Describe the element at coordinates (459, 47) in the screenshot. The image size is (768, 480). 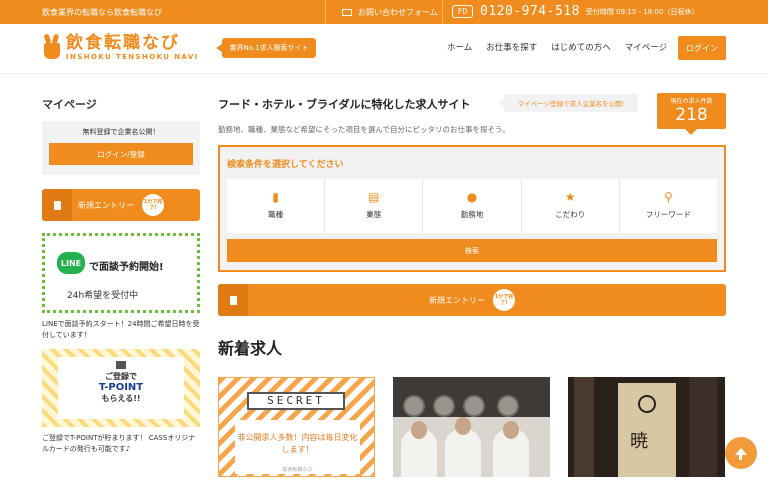
I see `nav-home: ホーム` at that location.